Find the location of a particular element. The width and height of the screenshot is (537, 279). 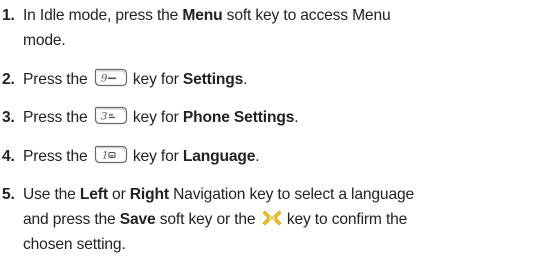

step-text-part: Use the is located at coordinates (51, 194).